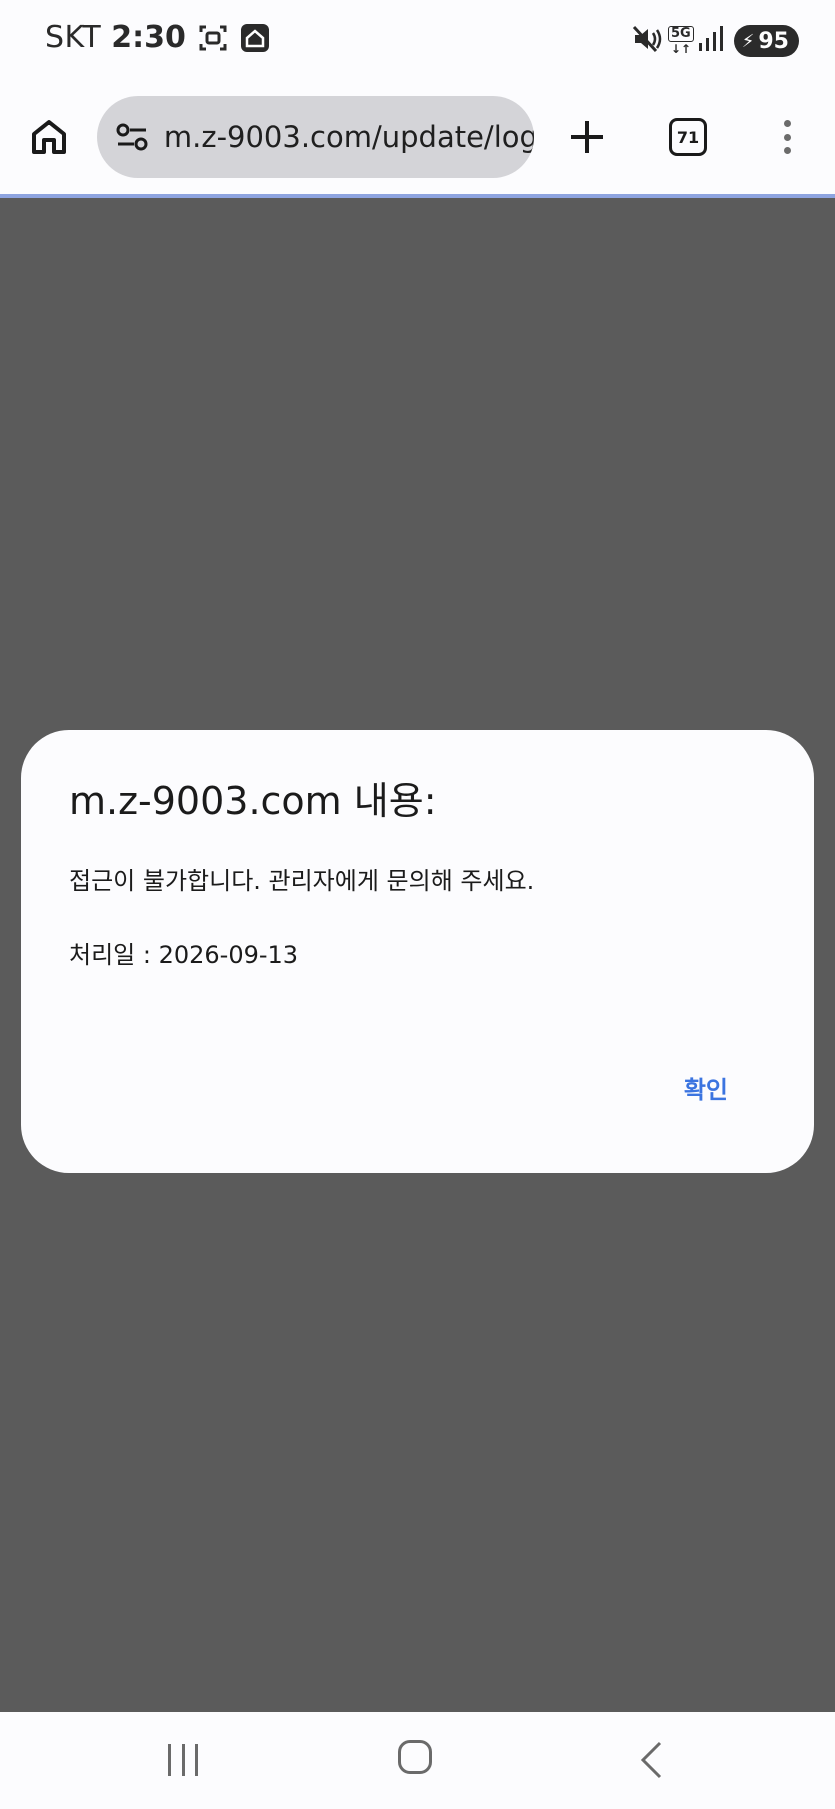  What do you see at coordinates (651, 1760) in the screenshot?
I see `back-icon` at bounding box center [651, 1760].